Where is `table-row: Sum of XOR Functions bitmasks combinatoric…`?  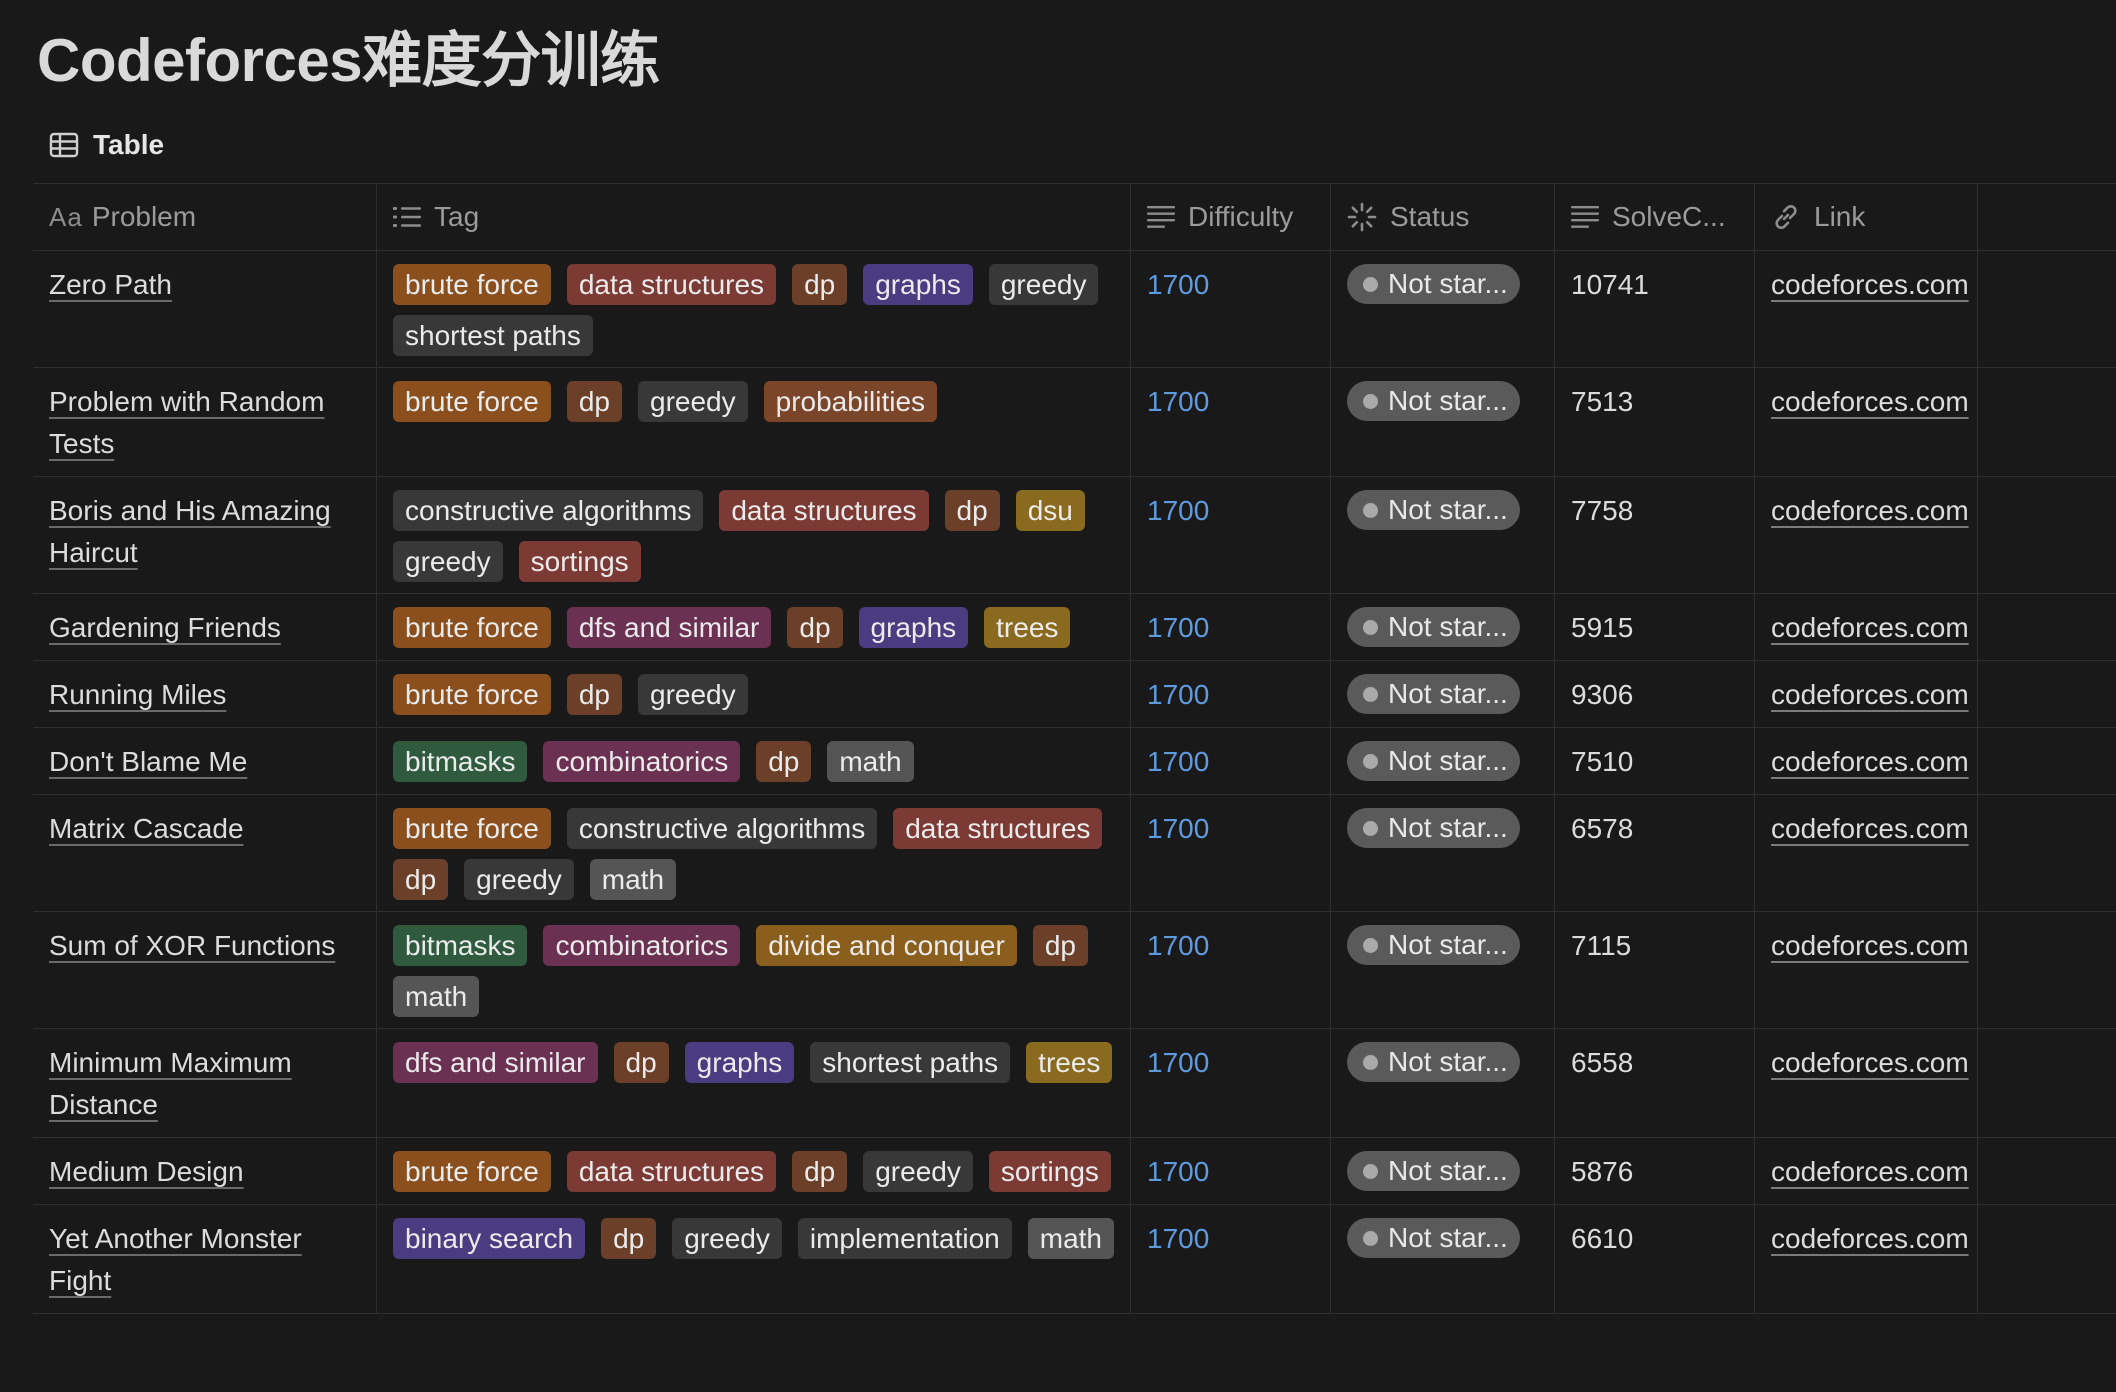 table-row: Sum of XOR Functions bitmasks combinatoric… is located at coordinates (1074, 970).